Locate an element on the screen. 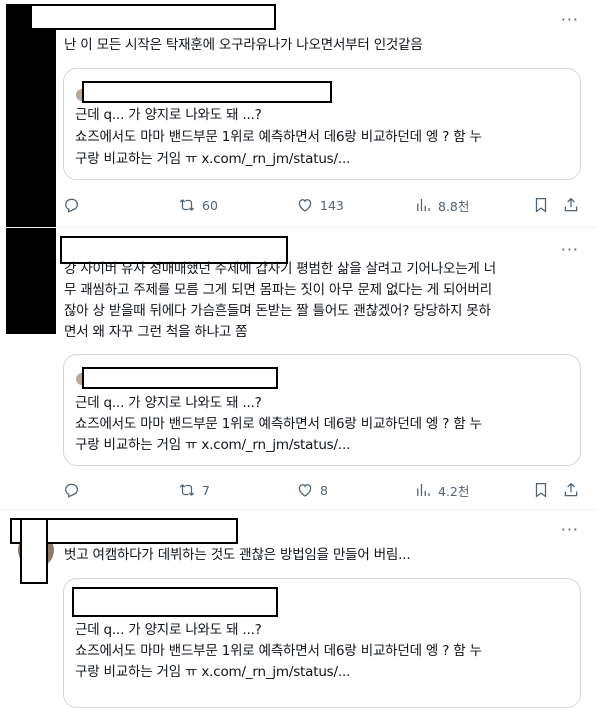  repost-count: 7 is located at coordinates (206, 490).